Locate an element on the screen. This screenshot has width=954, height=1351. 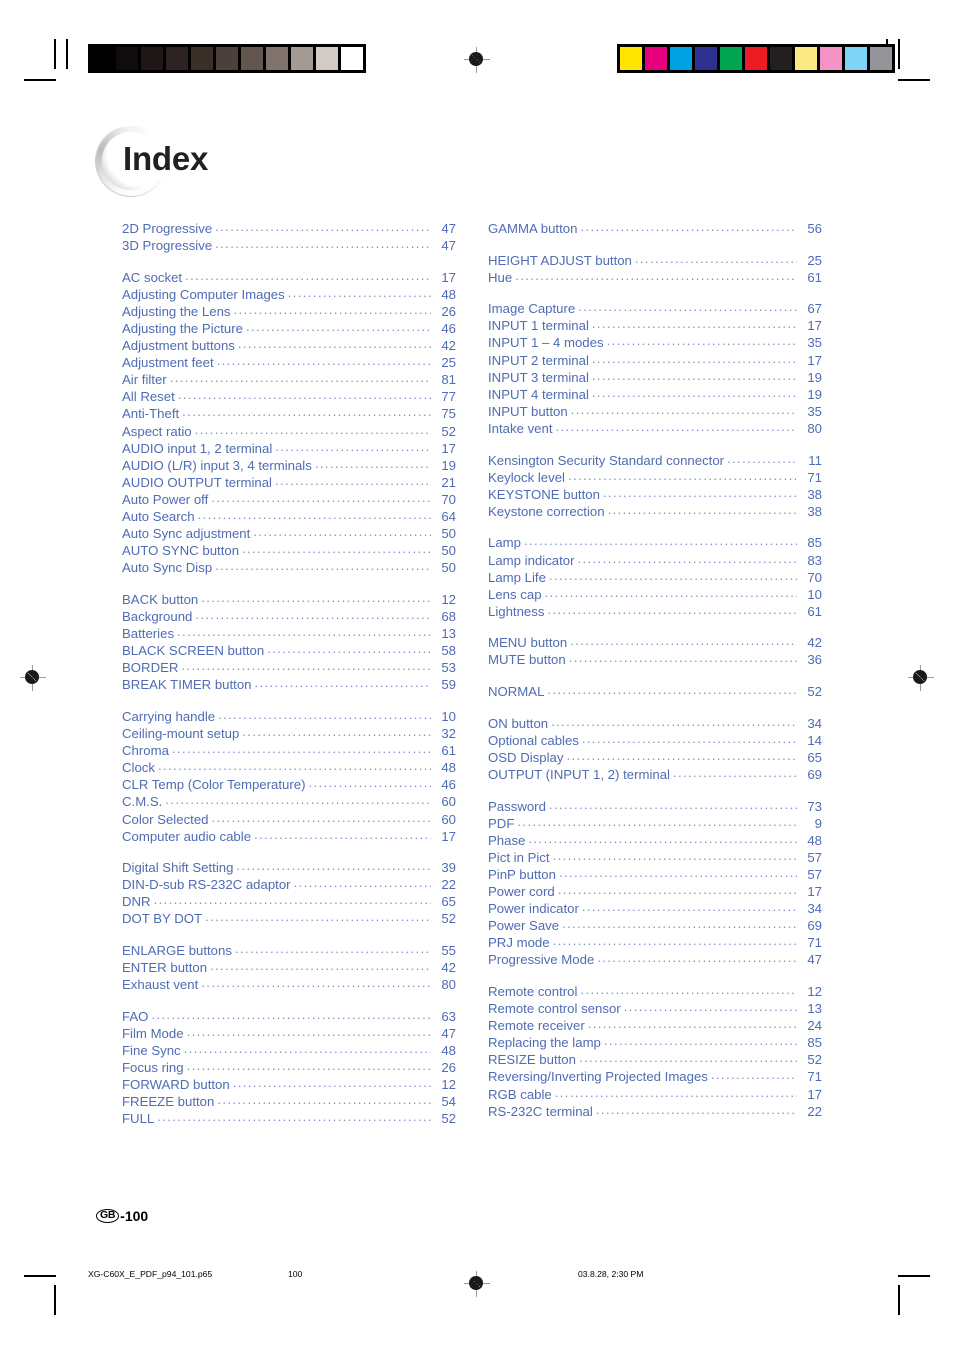
index-entry: C.M.S. 60 is located at coordinates (289, 801).